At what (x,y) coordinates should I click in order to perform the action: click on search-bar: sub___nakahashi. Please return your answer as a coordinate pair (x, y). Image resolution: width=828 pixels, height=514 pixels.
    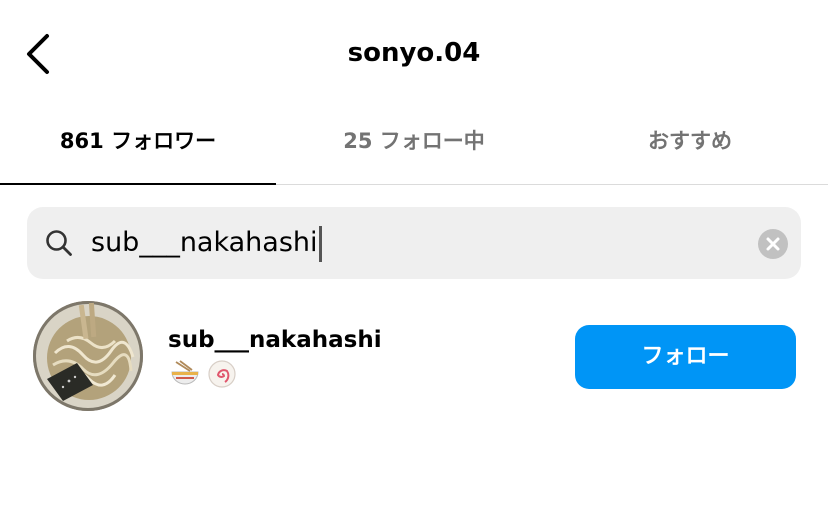
    Looking at the image, I should click on (414, 243).